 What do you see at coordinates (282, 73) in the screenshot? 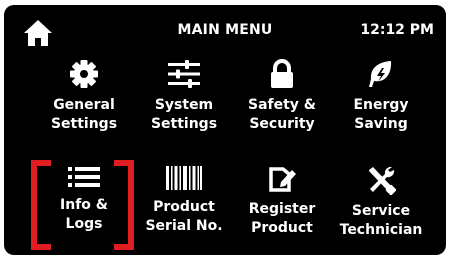
I see `lock-icon` at bounding box center [282, 73].